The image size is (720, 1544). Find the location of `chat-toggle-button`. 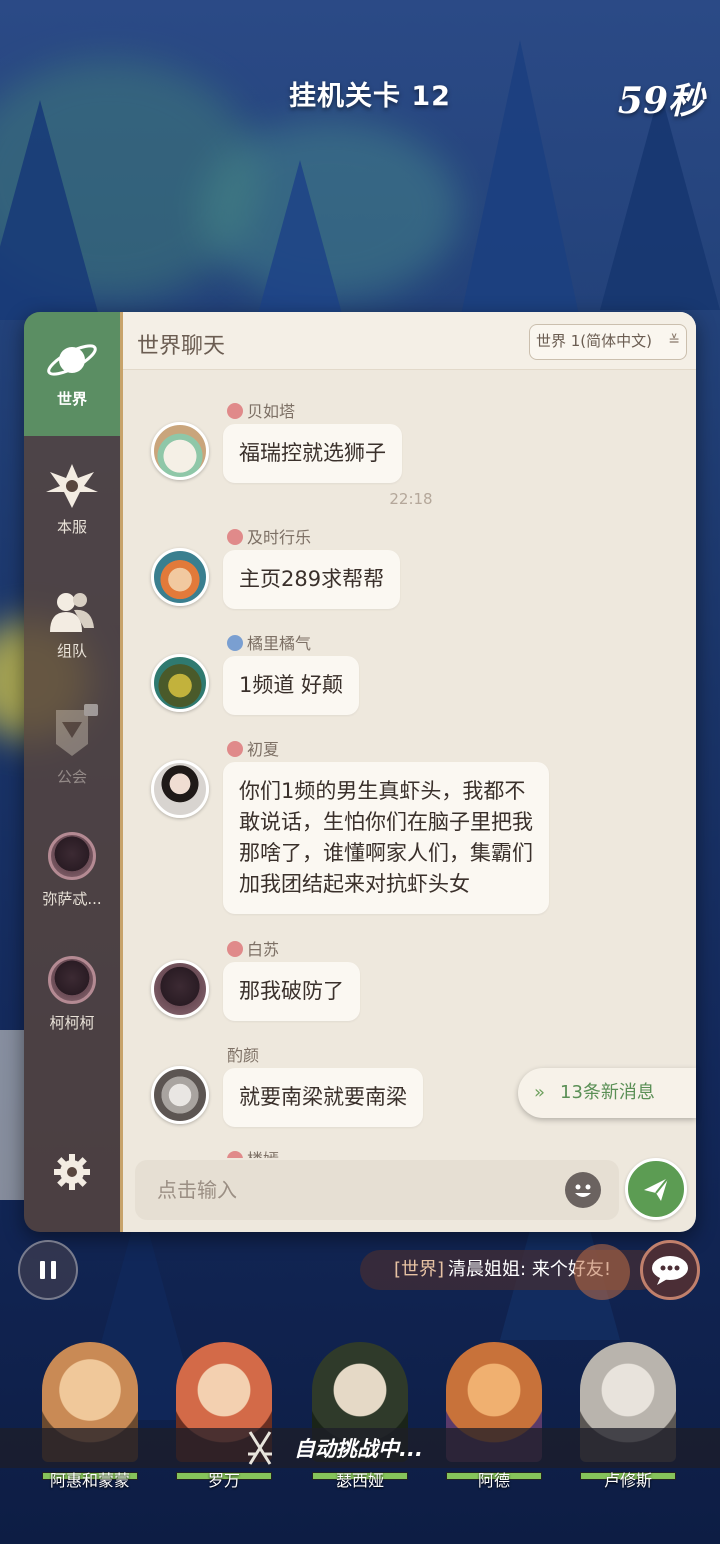

chat-toggle-button is located at coordinates (670, 1270).